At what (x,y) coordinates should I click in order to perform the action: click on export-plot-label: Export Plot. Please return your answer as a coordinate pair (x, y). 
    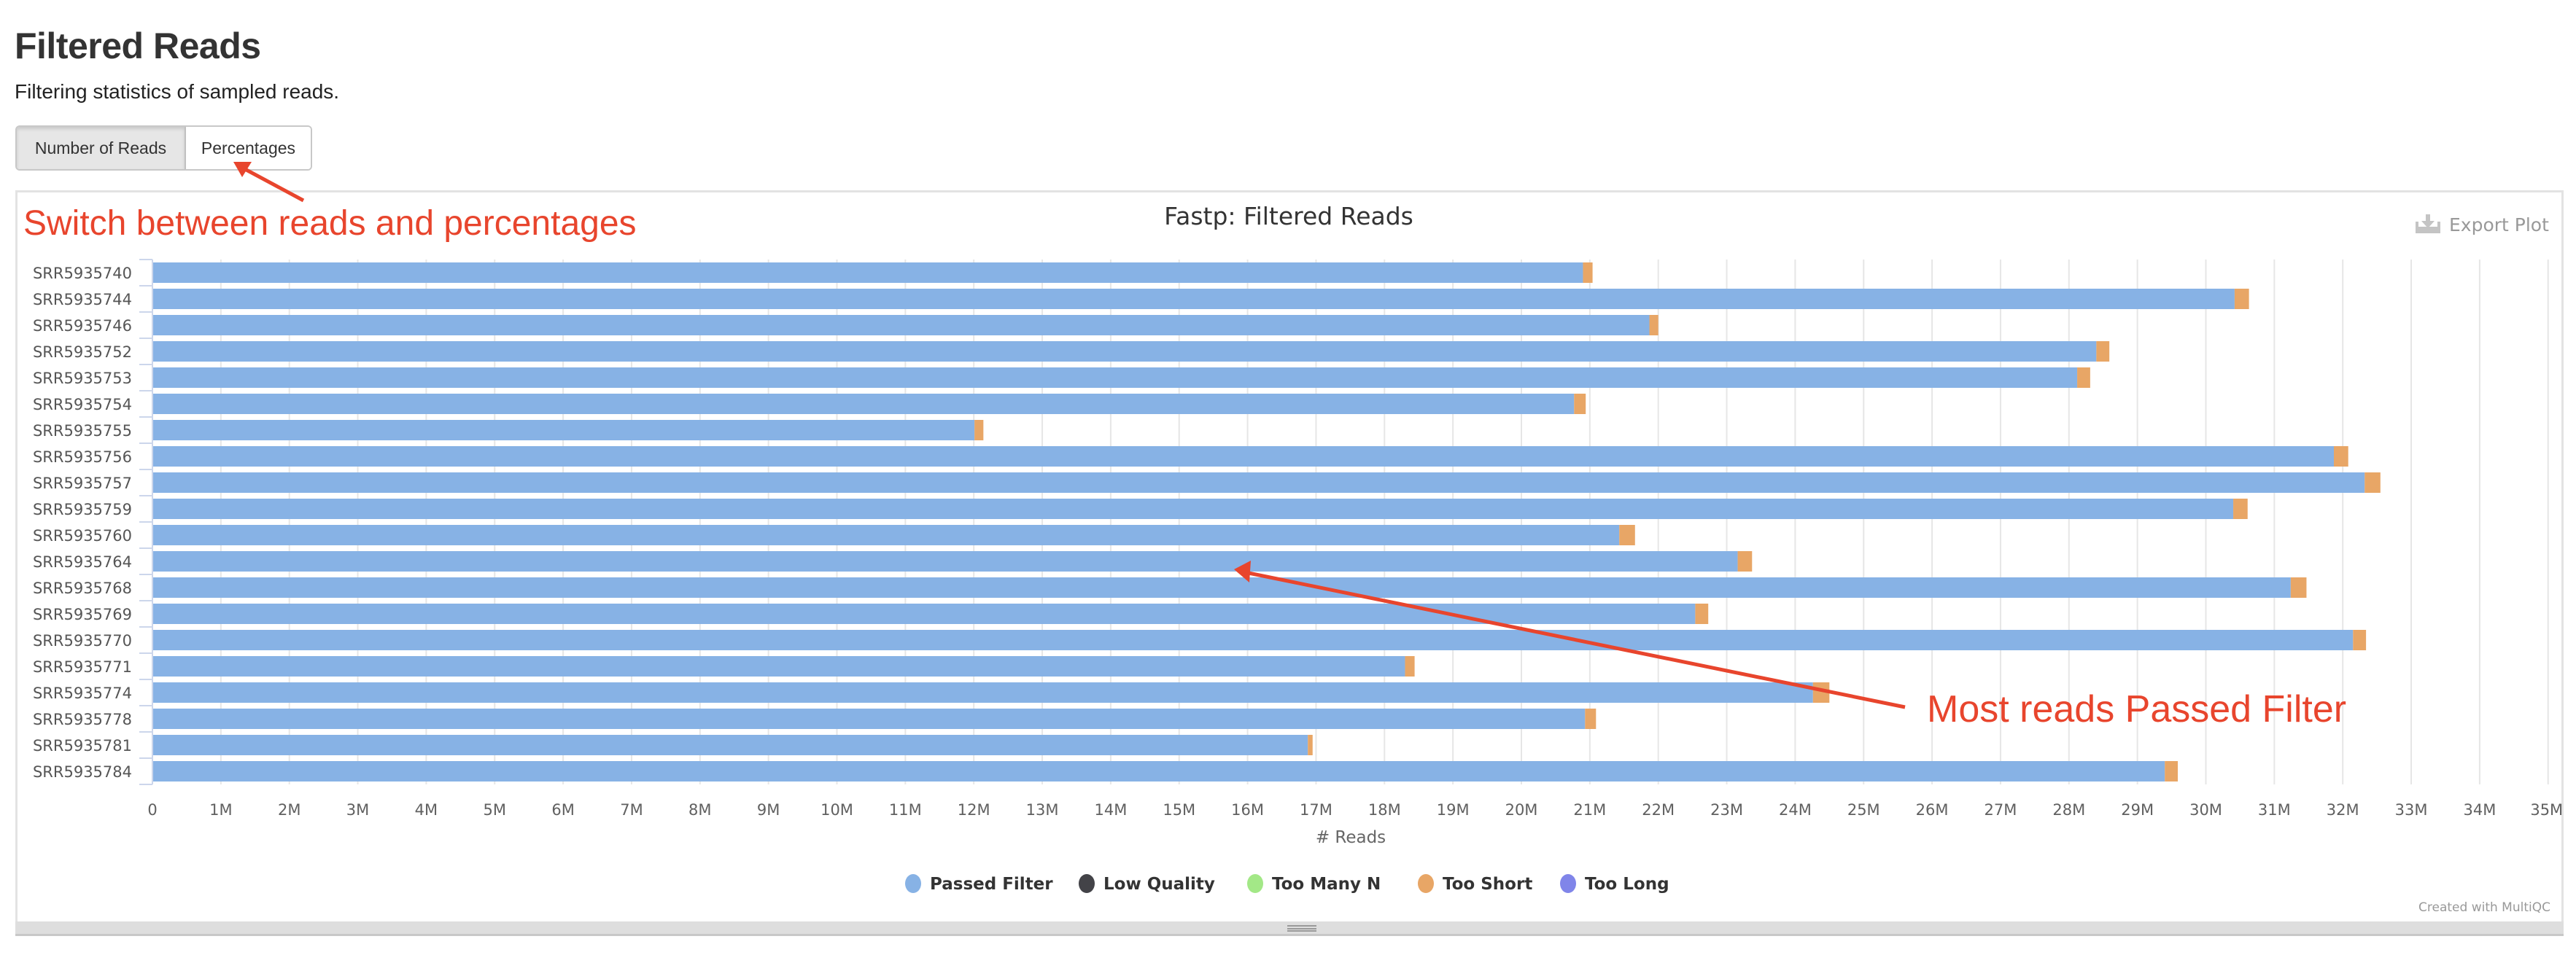
    Looking at the image, I should click on (2499, 224).